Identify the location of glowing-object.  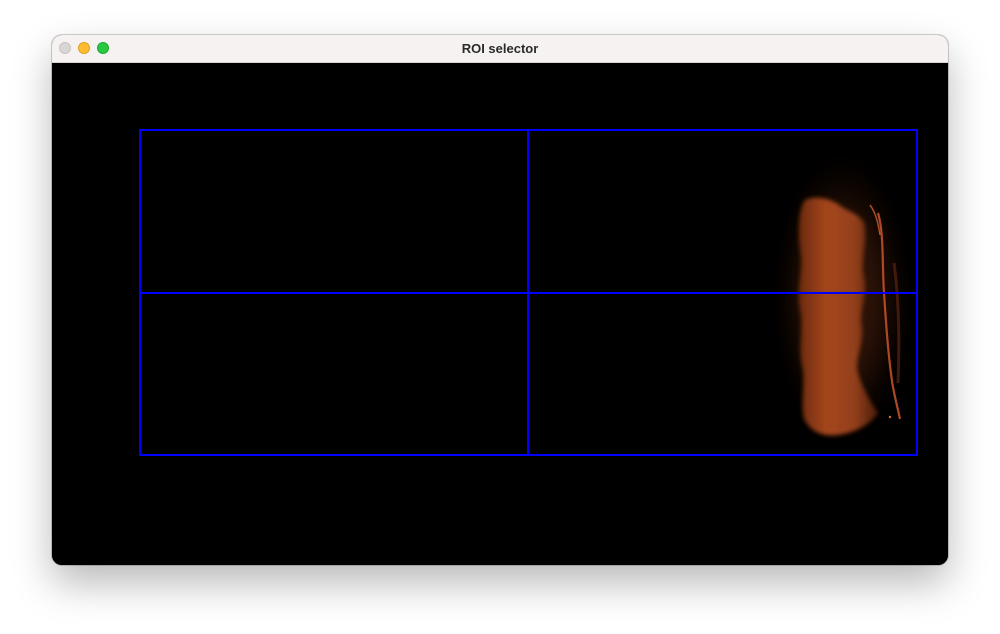
(842, 298).